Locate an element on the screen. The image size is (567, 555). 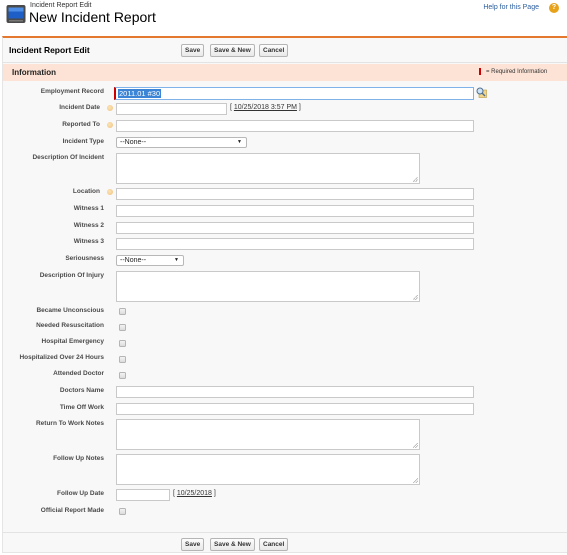
lookup-icon is located at coordinates (481, 92).